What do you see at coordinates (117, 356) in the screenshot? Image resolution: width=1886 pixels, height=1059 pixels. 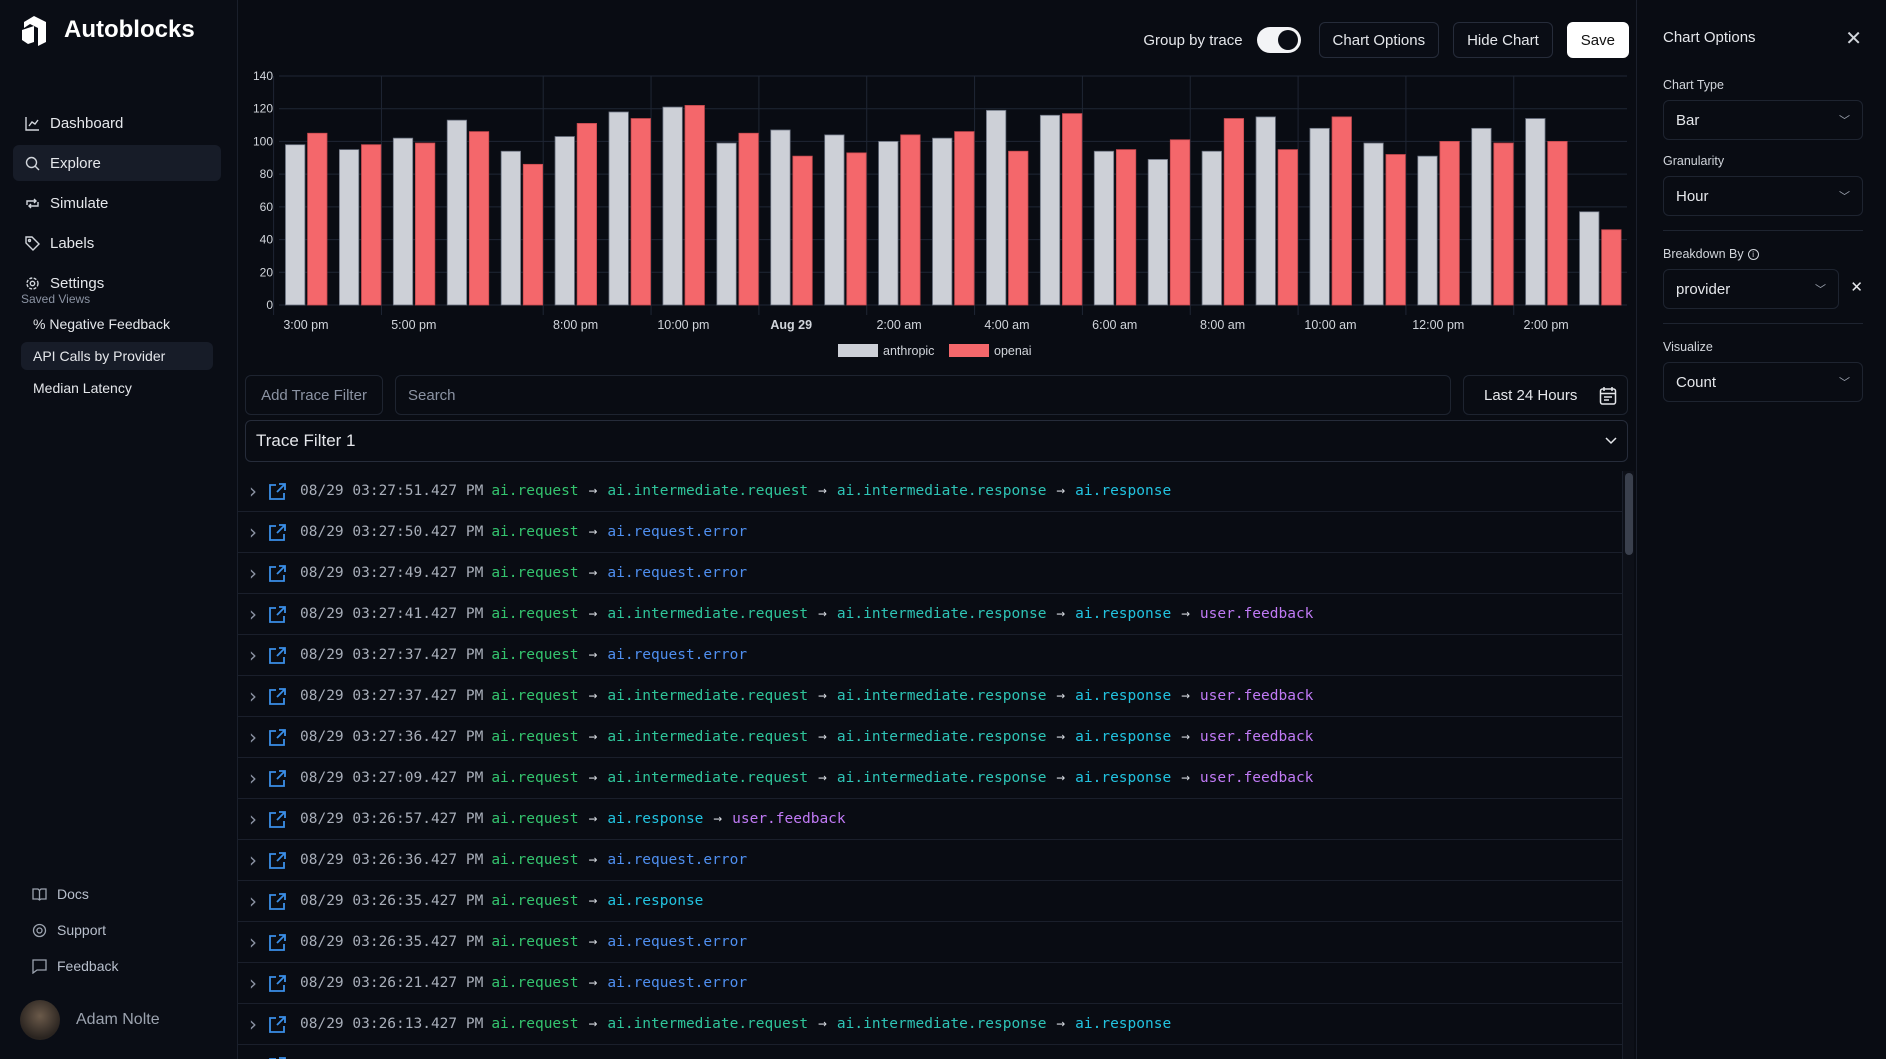 I see `saved-view-api-calls: API Calls by Provider` at bounding box center [117, 356].